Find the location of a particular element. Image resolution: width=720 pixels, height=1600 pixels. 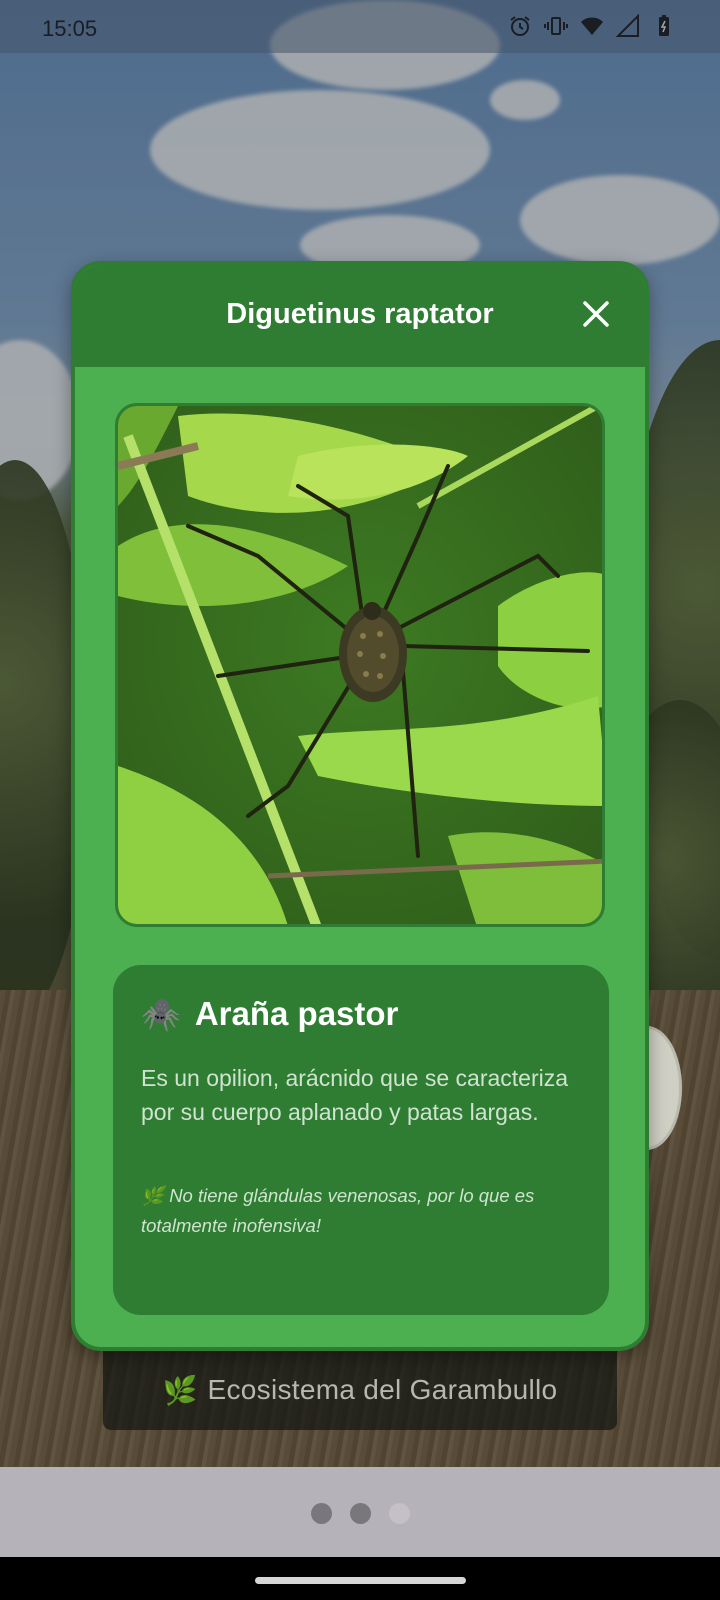

pager-bar is located at coordinates (360, 1512).